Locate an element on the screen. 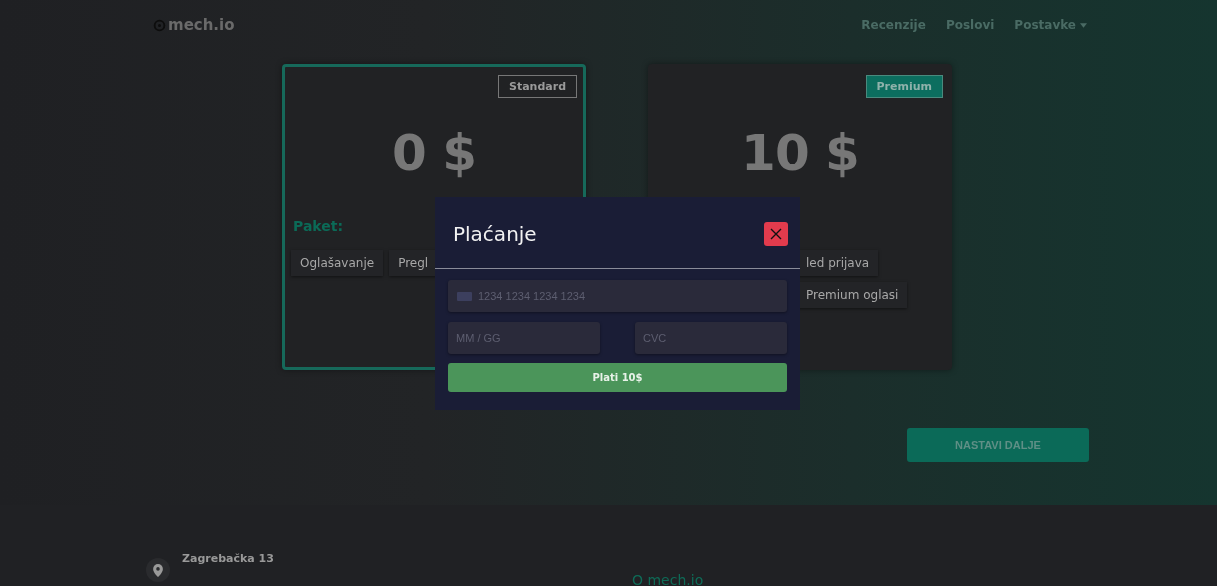  feature-tag: led prijava is located at coordinates (838, 263).